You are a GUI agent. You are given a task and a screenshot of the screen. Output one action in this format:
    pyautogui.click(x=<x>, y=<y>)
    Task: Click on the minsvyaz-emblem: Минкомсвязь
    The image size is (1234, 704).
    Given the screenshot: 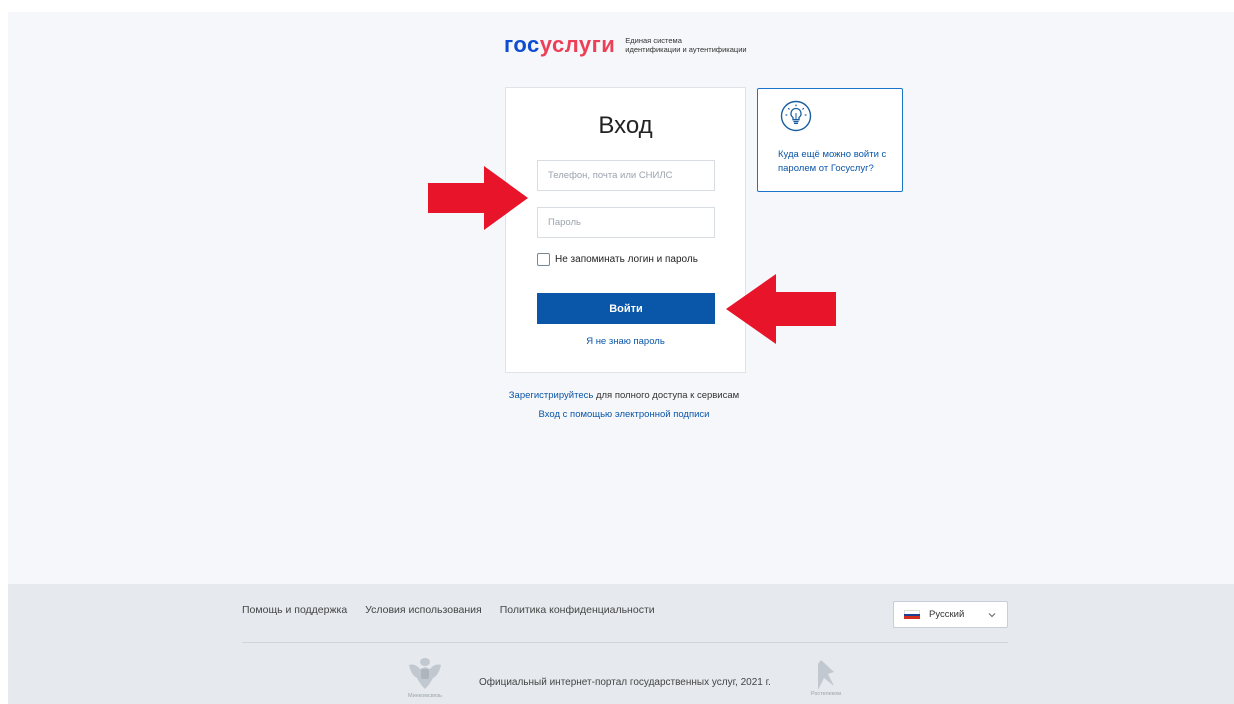 What is the action you would take?
    pyautogui.click(x=425, y=677)
    